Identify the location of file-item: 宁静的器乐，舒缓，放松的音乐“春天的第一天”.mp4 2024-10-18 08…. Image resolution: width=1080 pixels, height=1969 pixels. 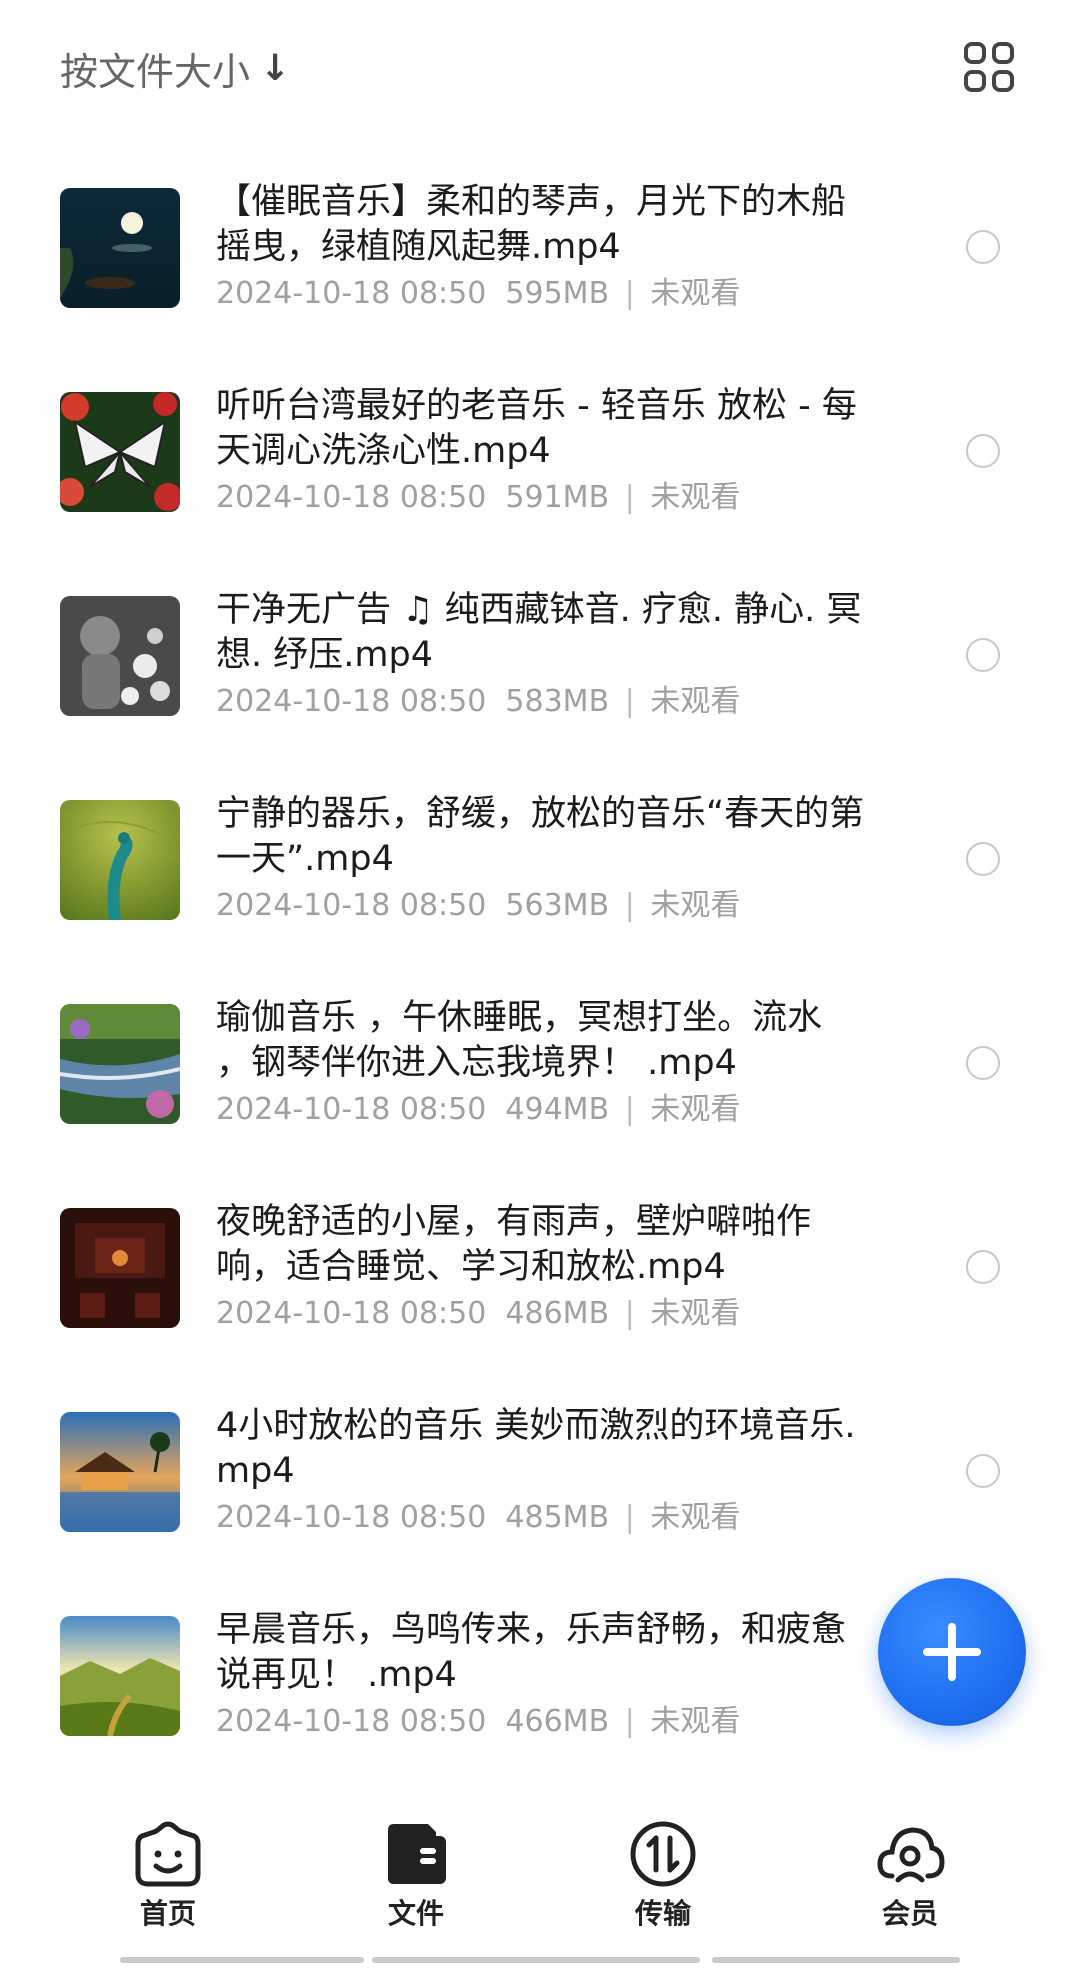
(540, 864).